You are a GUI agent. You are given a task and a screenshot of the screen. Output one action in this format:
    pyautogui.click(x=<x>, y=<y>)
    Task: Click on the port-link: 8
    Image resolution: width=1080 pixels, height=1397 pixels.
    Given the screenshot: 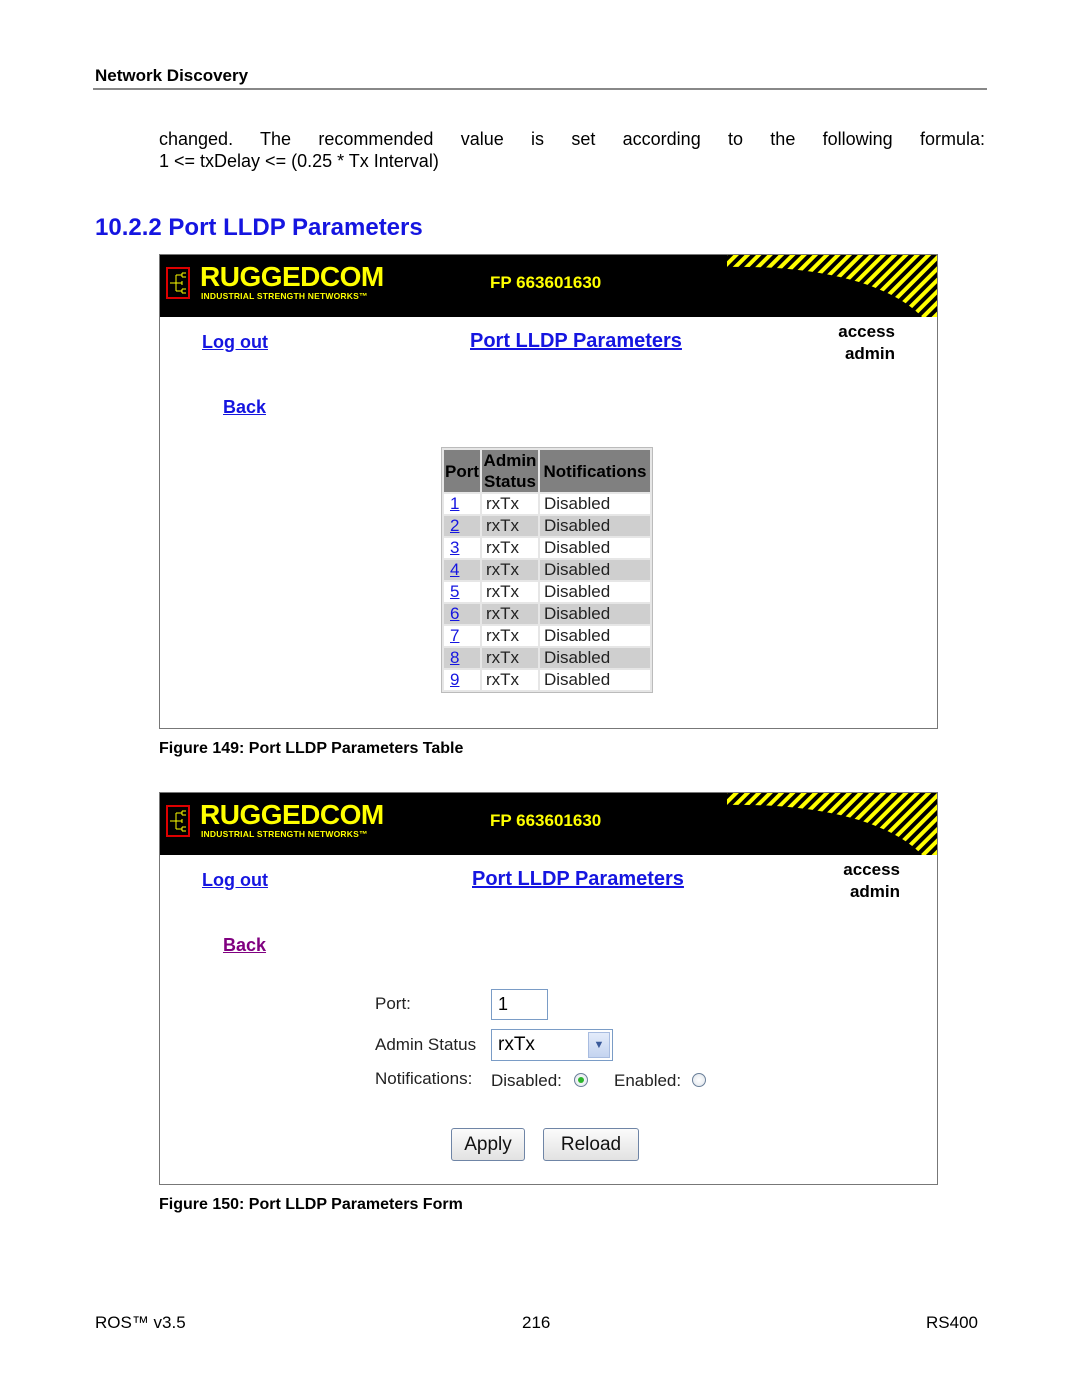 What is the action you would take?
    pyautogui.click(x=453, y=657)
    